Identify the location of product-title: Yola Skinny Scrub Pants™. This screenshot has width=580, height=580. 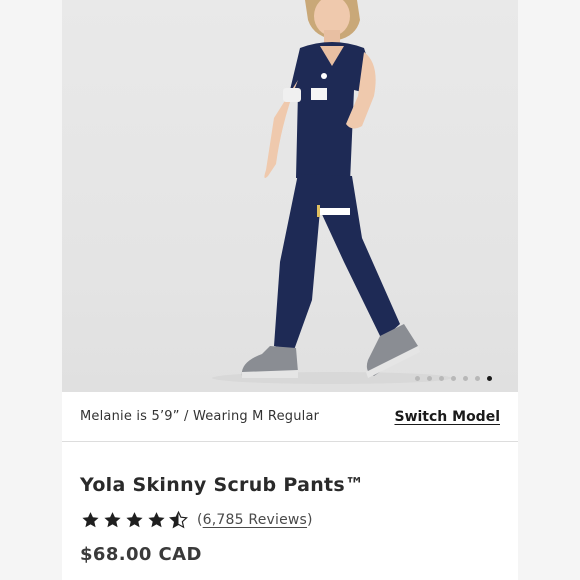
(222, 485).